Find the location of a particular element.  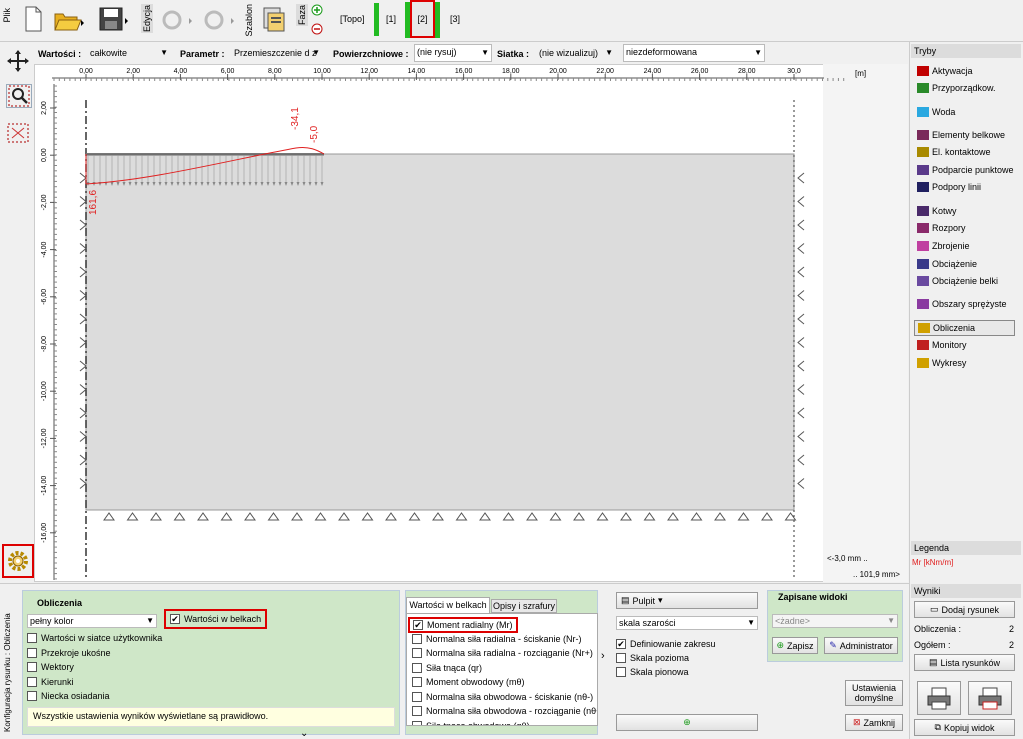

template-icon is located at coordinates (274, 19).